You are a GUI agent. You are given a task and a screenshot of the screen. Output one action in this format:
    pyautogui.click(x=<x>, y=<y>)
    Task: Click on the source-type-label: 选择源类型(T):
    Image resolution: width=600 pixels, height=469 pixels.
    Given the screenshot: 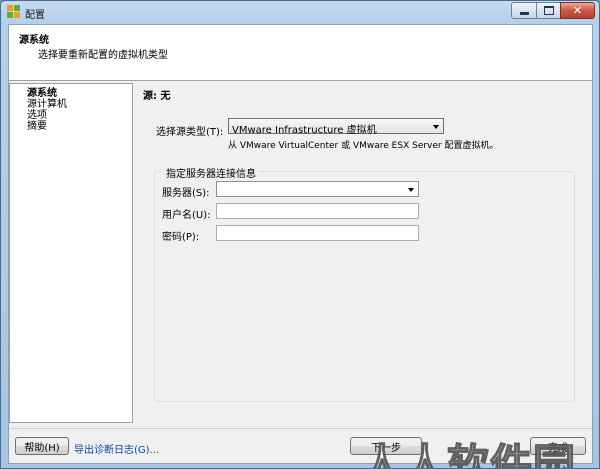 What is the action you would take?
    pyautogui.click(x=190, y=132)
    